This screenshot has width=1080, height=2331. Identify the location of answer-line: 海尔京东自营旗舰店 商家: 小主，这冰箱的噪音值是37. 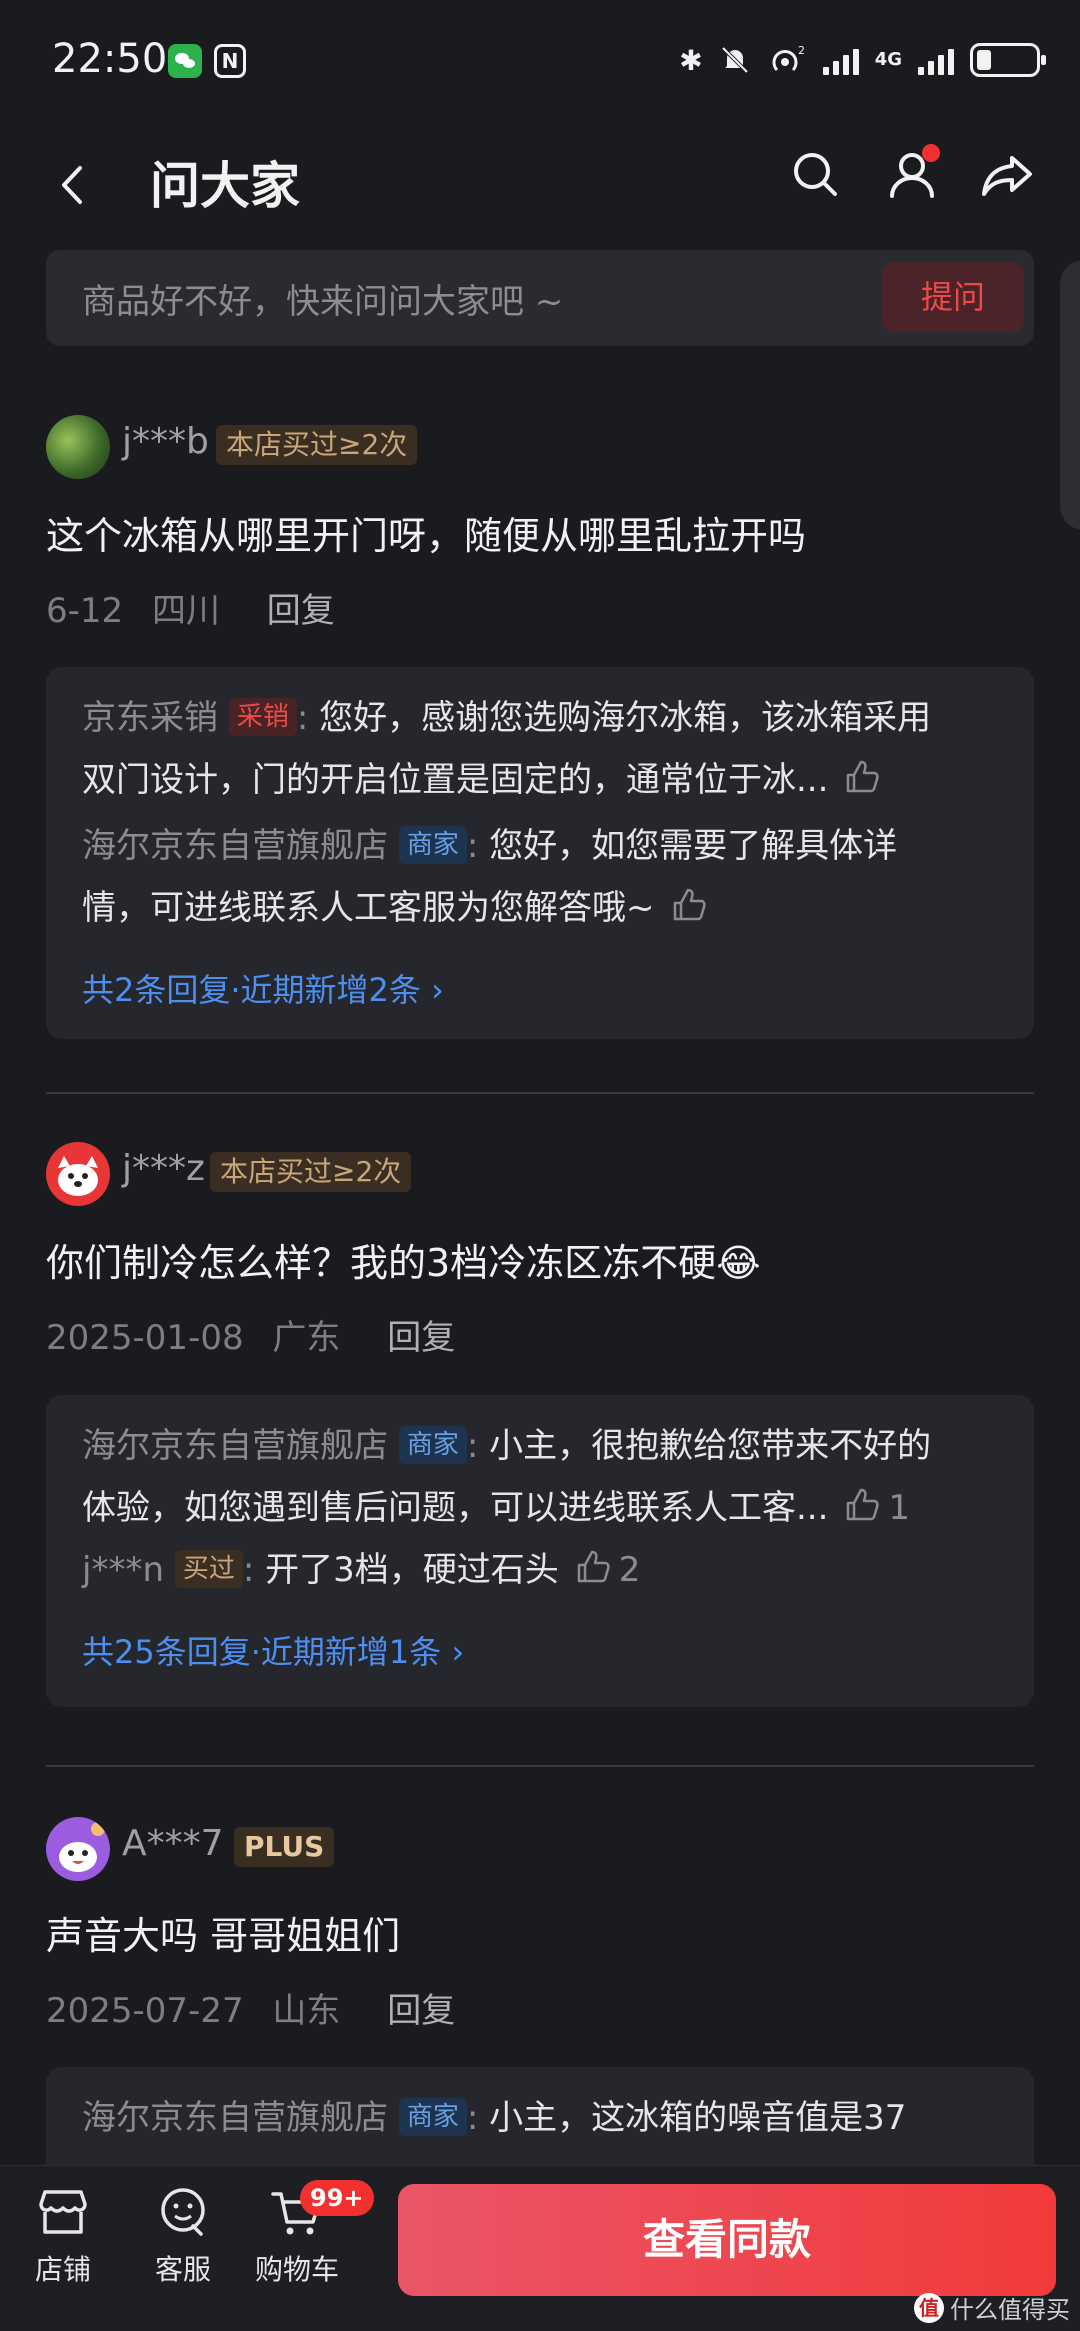
(494, 2118).